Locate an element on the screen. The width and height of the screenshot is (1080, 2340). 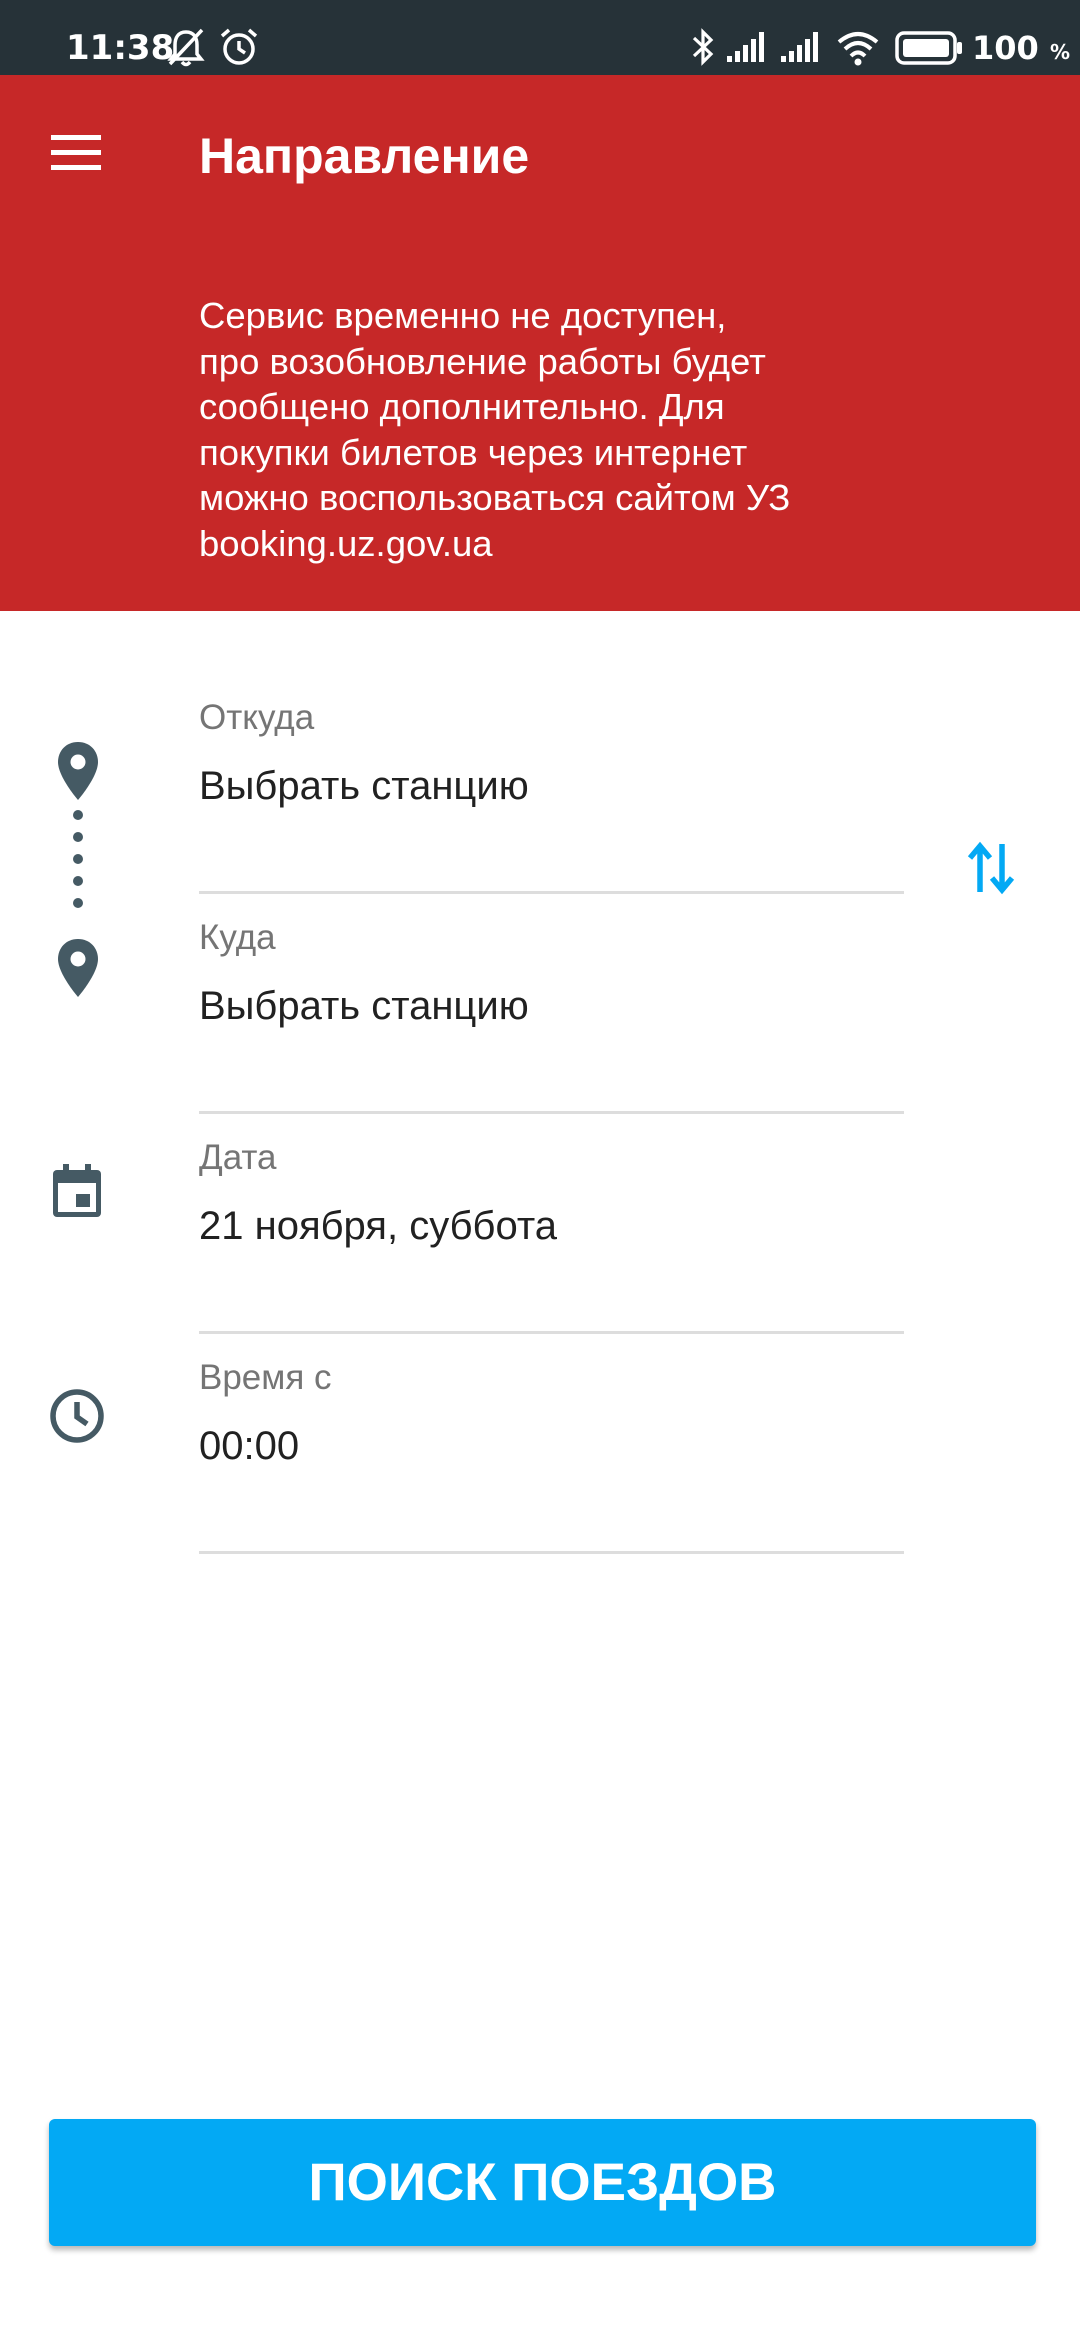
status-bar: 11:38 100 % is located at coordinates (540, 37).